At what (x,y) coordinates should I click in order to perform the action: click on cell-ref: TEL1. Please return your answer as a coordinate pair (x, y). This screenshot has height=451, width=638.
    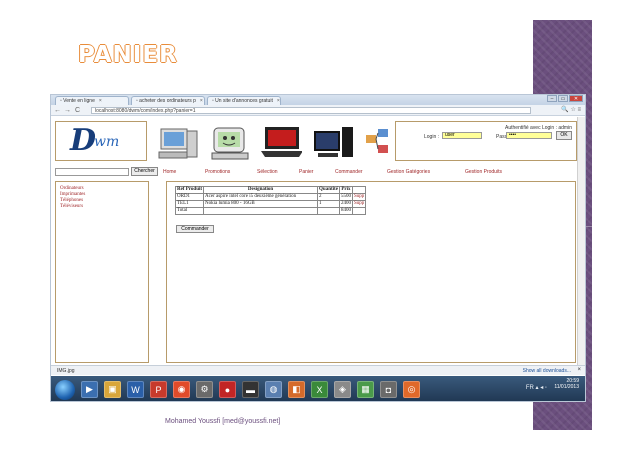
    Looking at the image, I should click on (189, 204).